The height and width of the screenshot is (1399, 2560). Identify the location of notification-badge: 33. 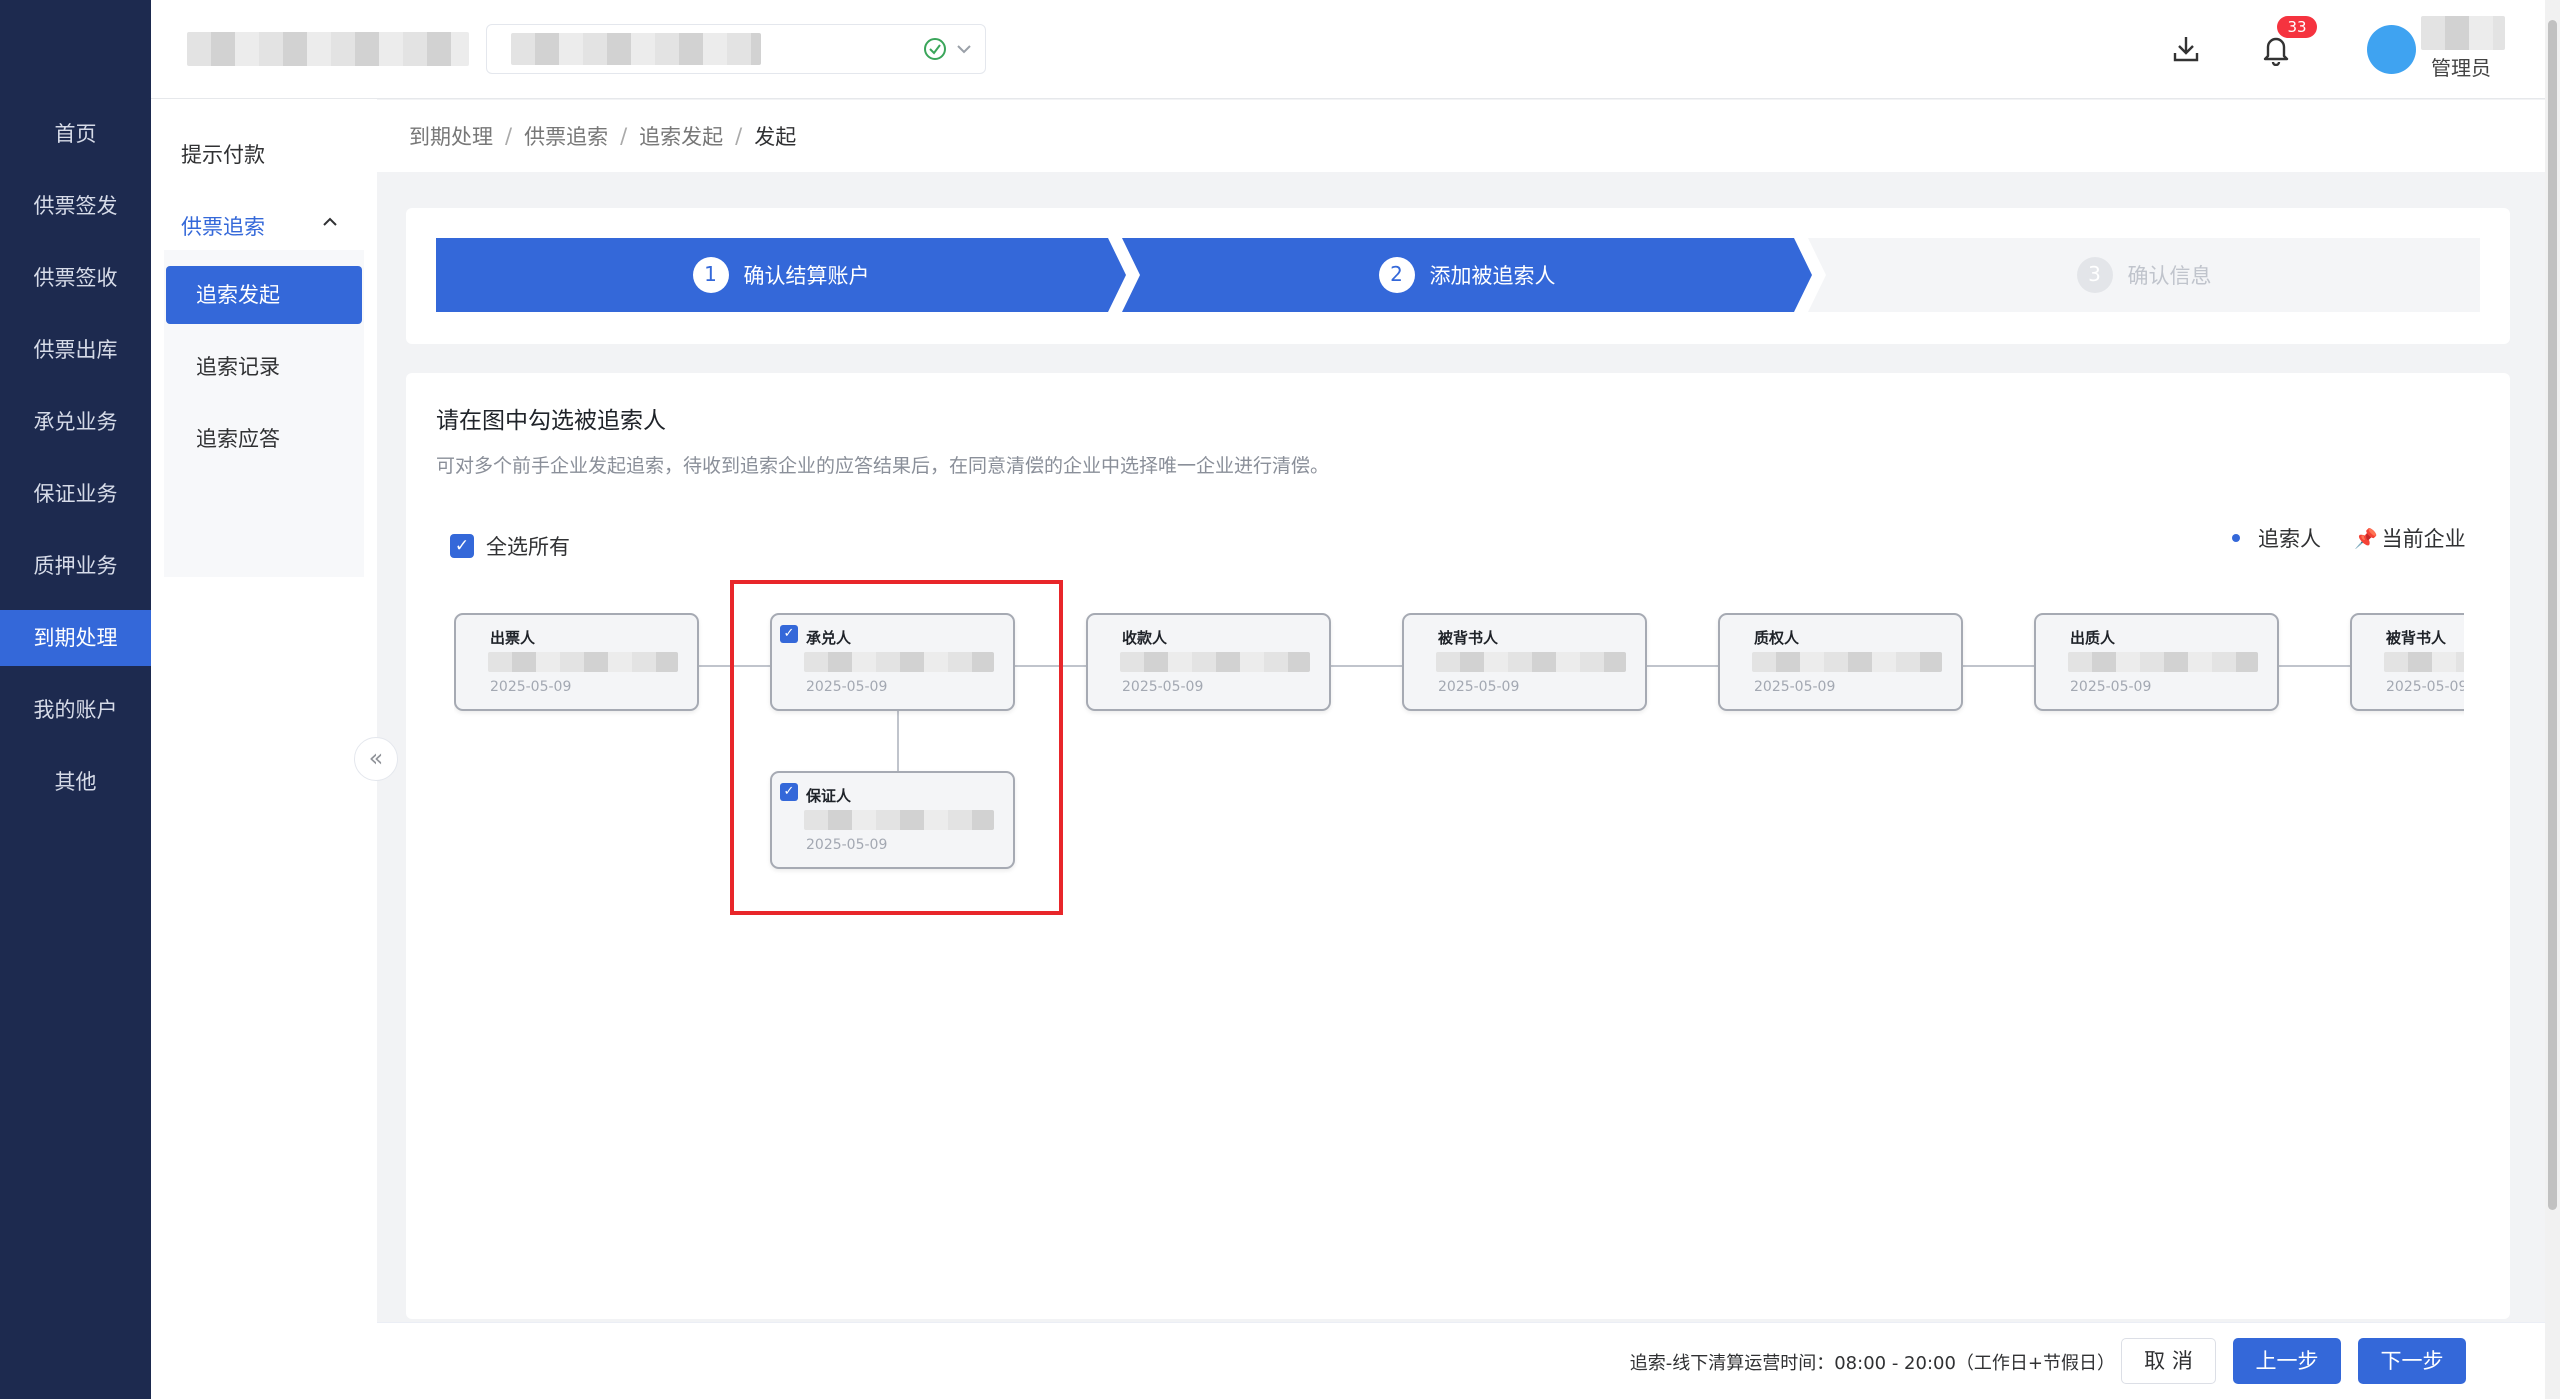
(2297, 27).